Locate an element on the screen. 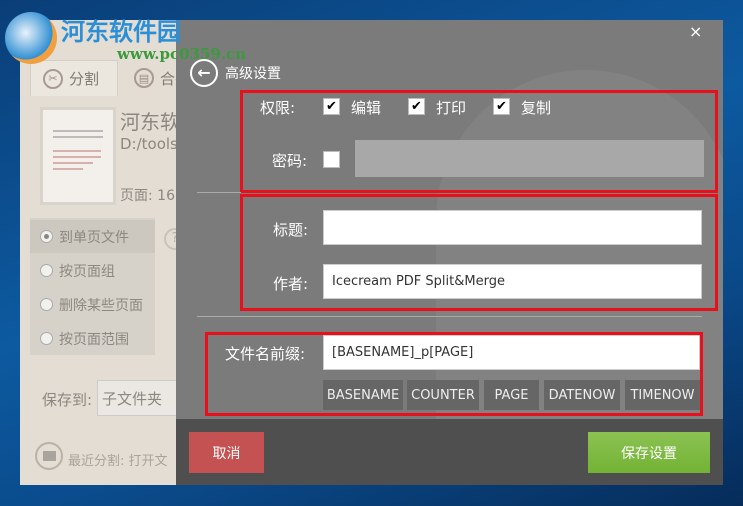 This screenshot has height=506, width=743. radio-label: 按页面范围 is located at coordinates (94, 339).